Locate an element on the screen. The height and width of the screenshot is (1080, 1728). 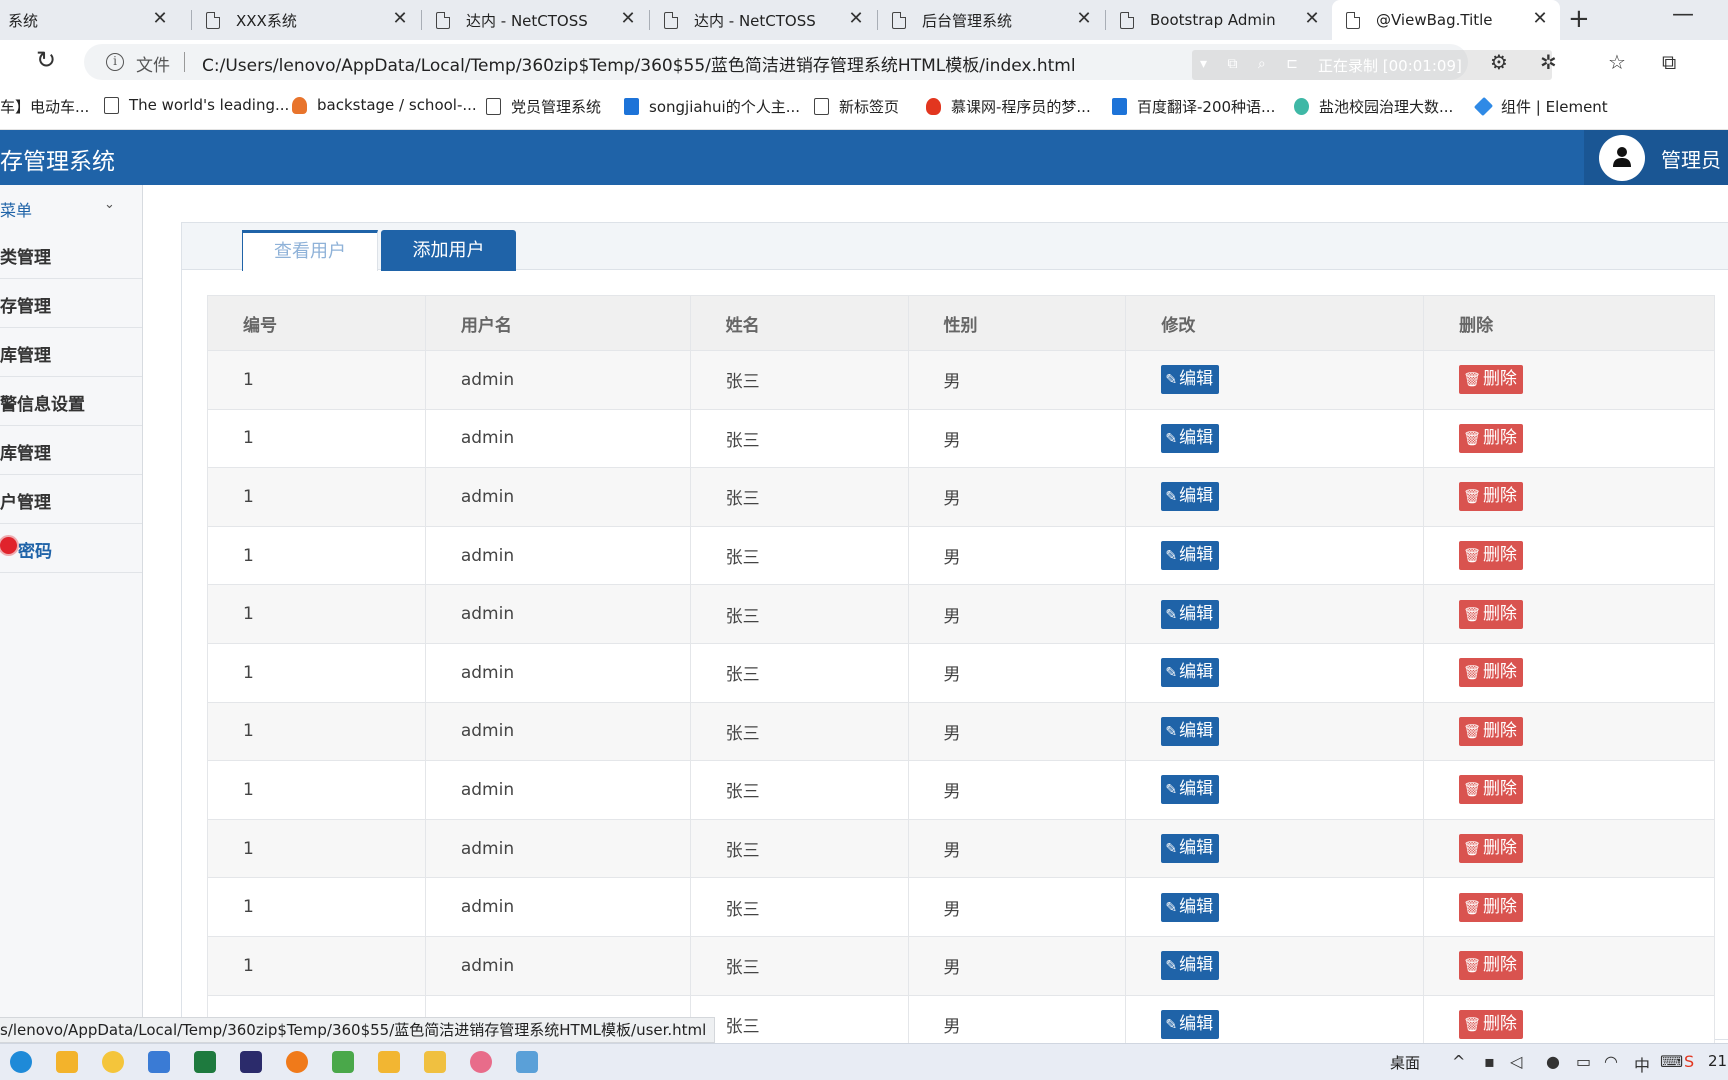
keyboard-icon: ⌨ is located at coordinates (1671, 1061).